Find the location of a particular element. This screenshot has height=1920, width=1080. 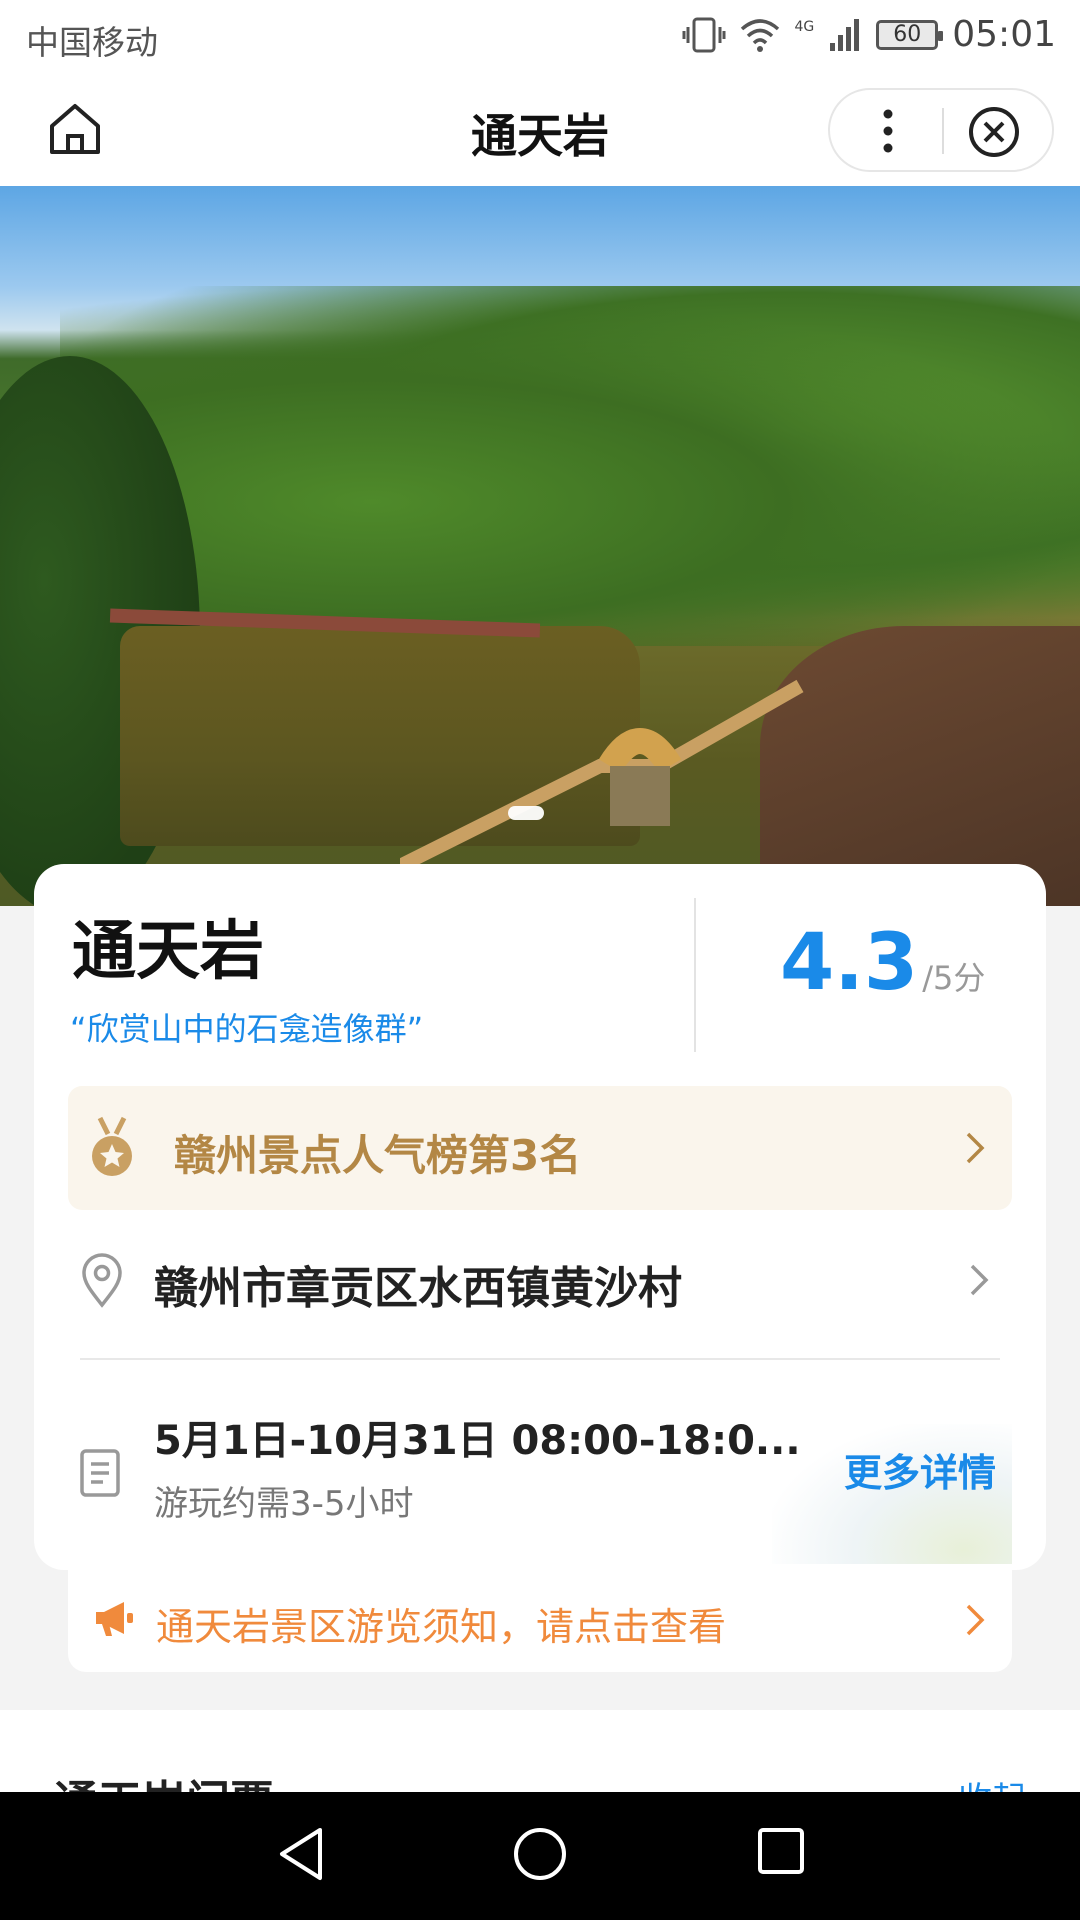

rating: 4.3 /5分 is located at coordinates (882, 963).